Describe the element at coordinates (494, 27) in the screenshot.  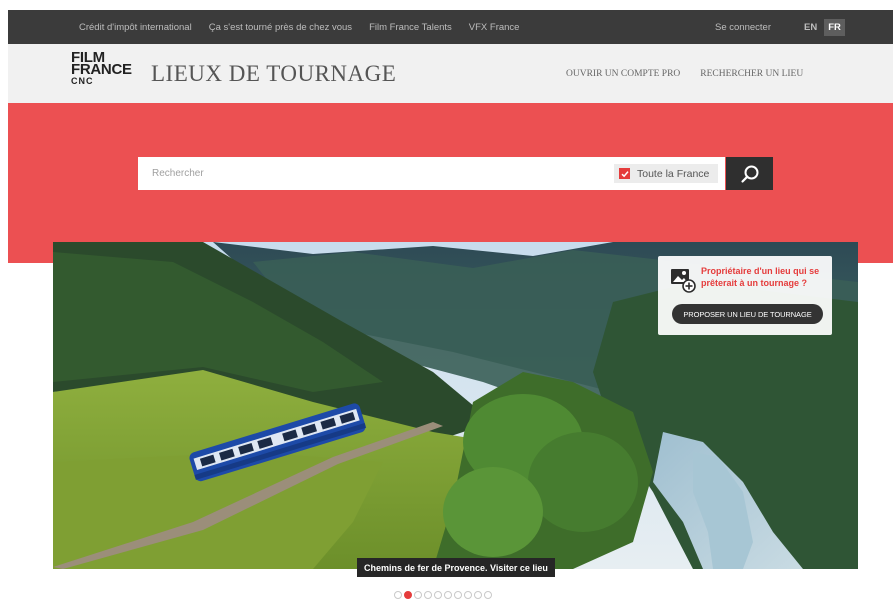
I see `link-vfx-france: VFX France` at that location.